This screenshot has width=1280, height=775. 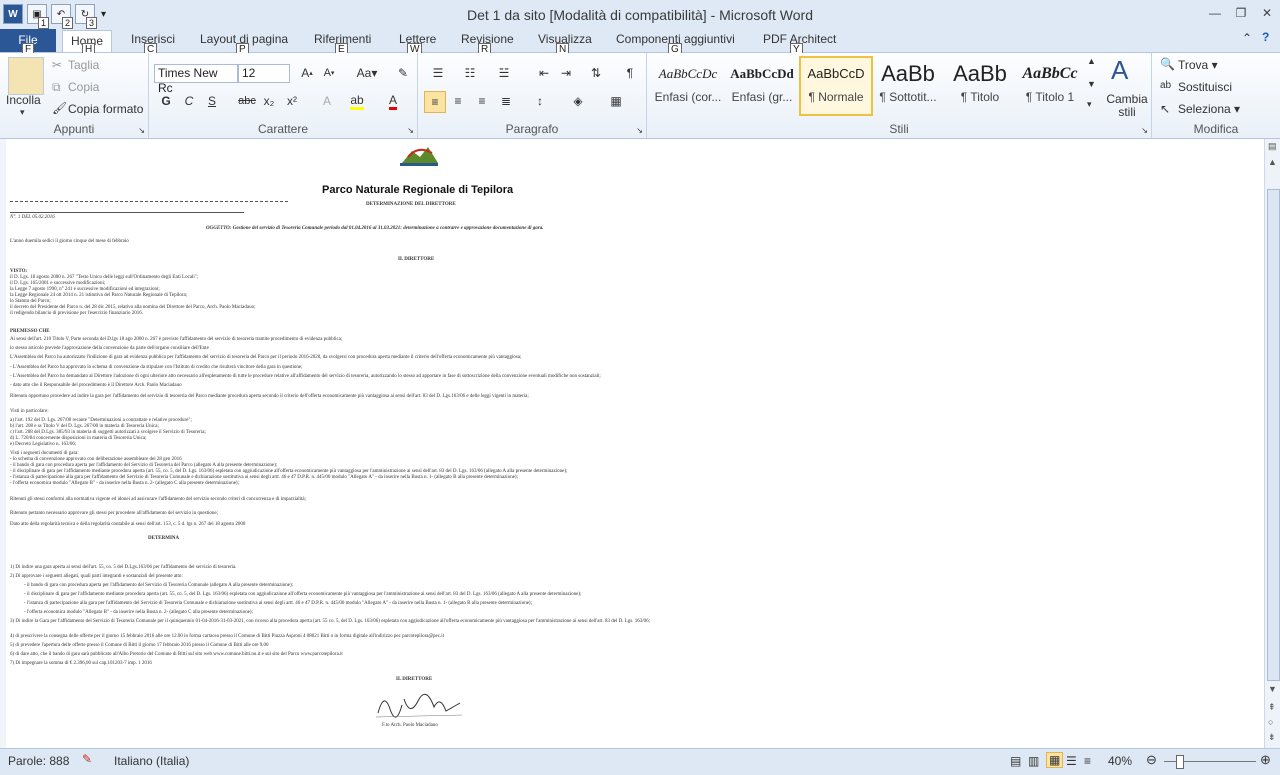 I want to click on language-indicator: Italiano (Italia), so click(x=151, y=761).